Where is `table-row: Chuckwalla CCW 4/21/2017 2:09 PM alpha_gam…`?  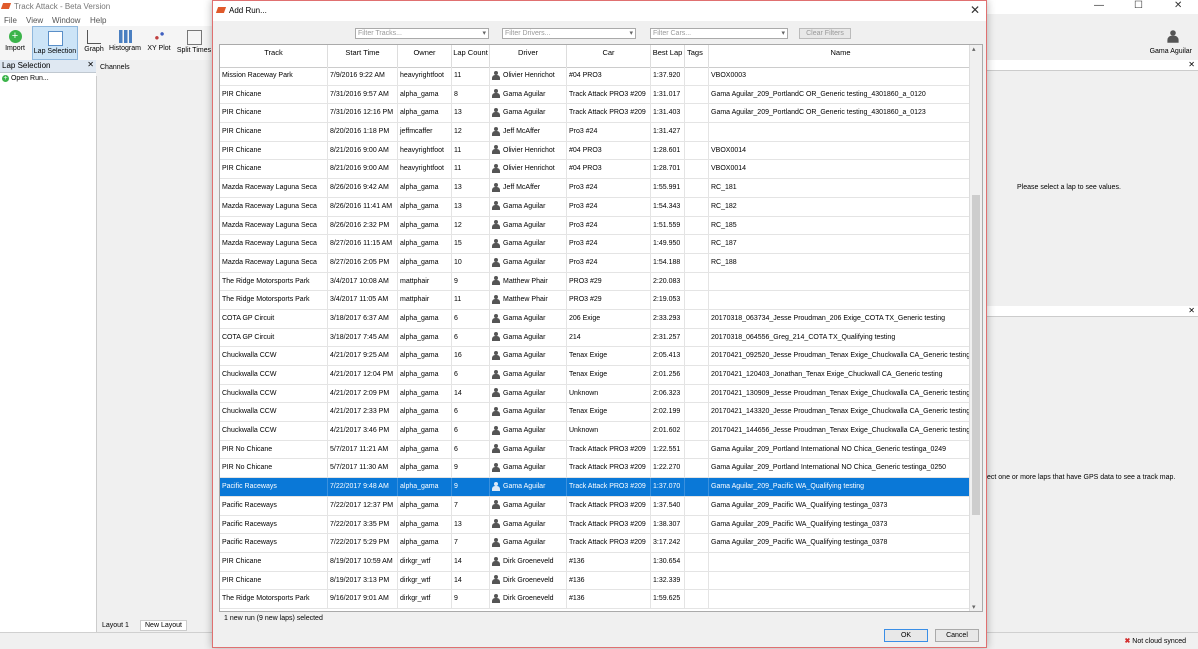 table-row: Chuckwalla CCW 4/21/2017 2:09 PM alpha_gam… is located at coordinates (596, 394).